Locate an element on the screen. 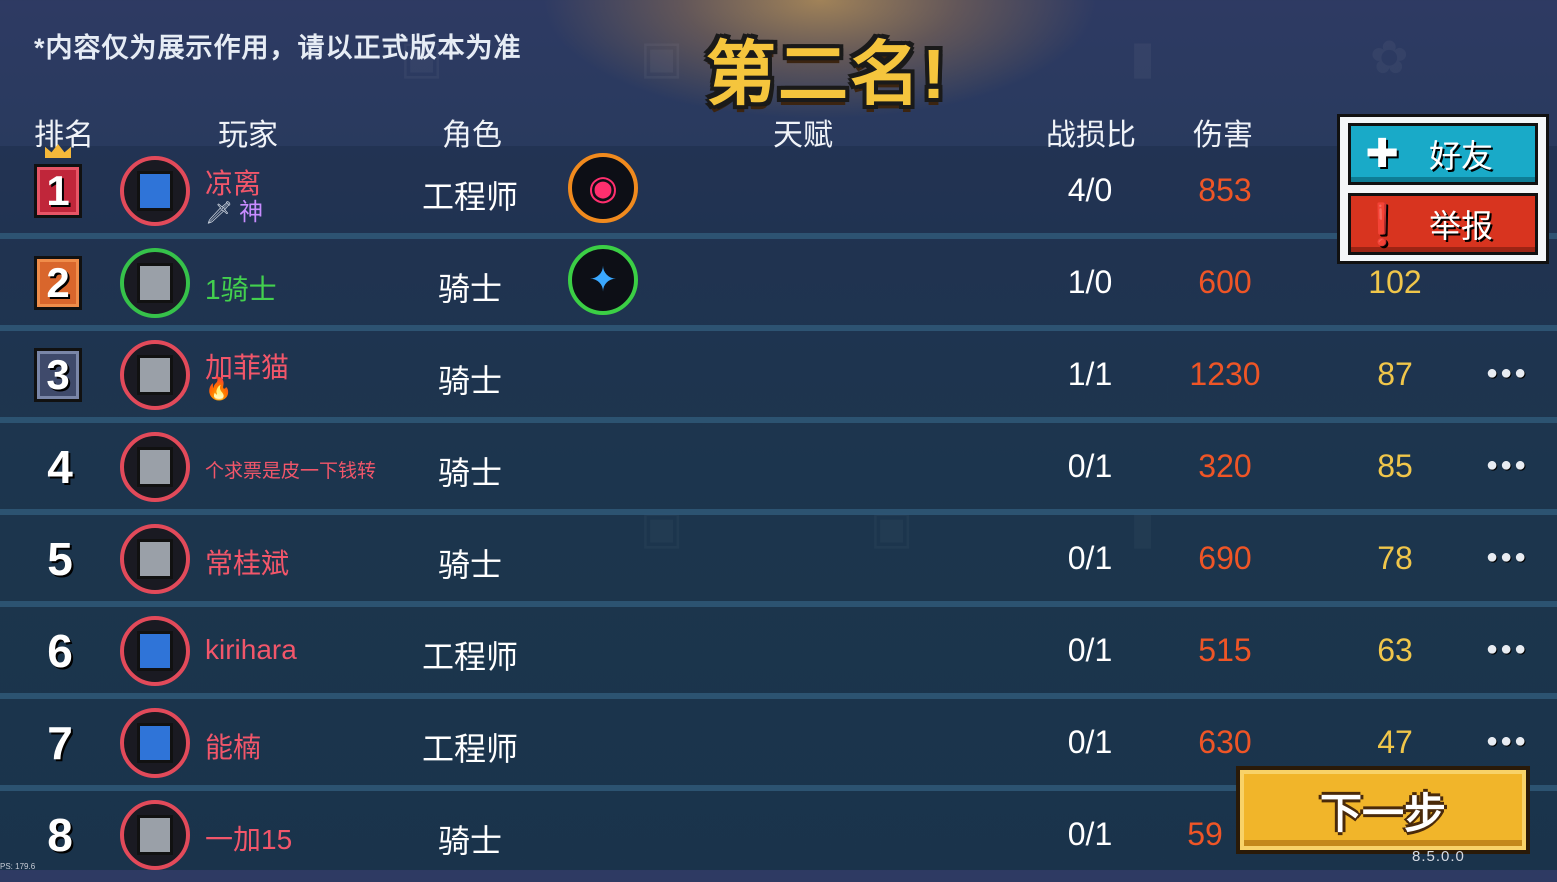 This screenshot has height=882, width=1557. score-cell: 102 is located at coordinates (1395, 282).